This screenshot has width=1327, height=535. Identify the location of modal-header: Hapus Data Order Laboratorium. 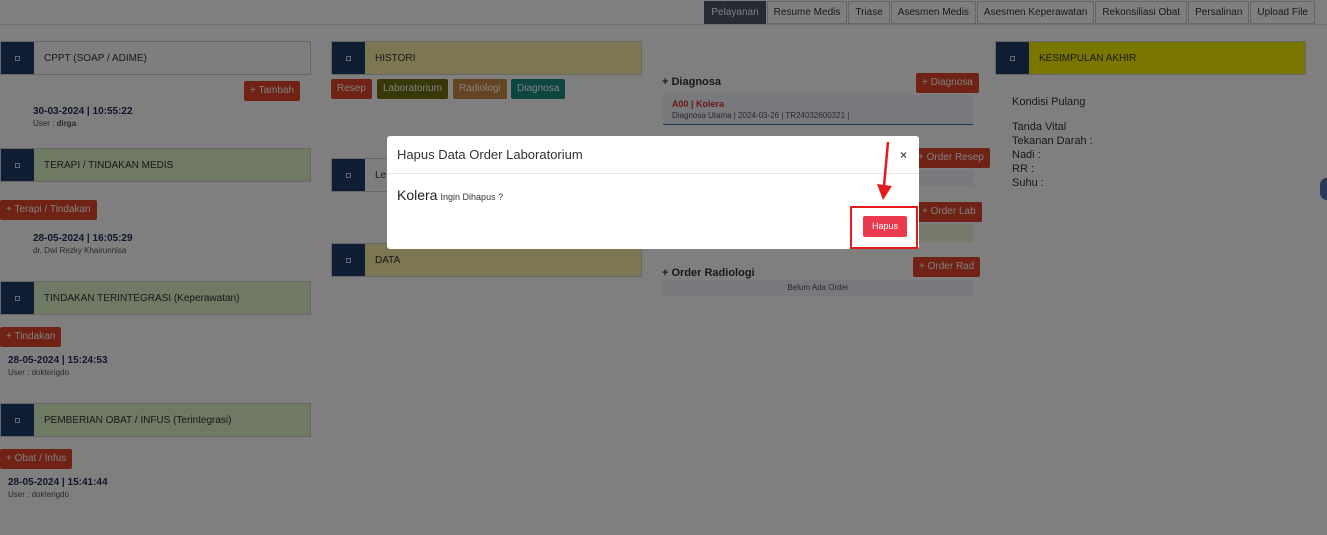
(653, 155).